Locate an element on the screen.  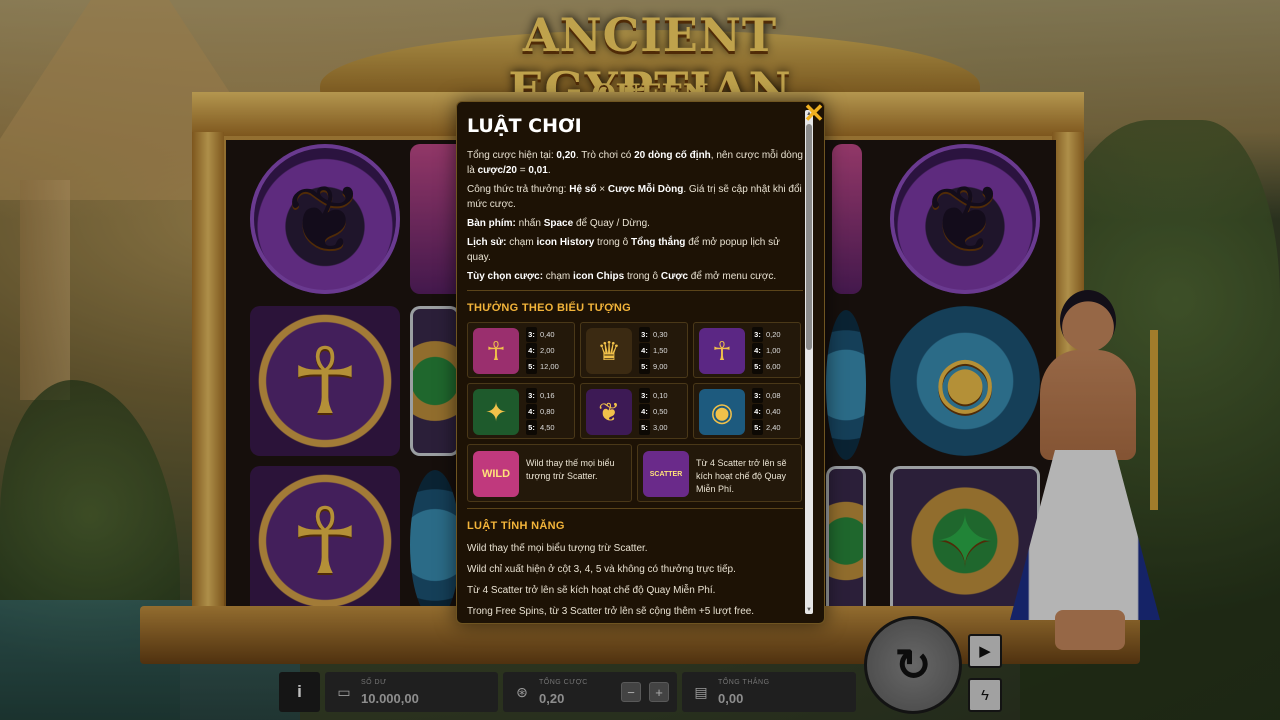
scatter-icon: SCATTER is located at coordinates (666, 474).